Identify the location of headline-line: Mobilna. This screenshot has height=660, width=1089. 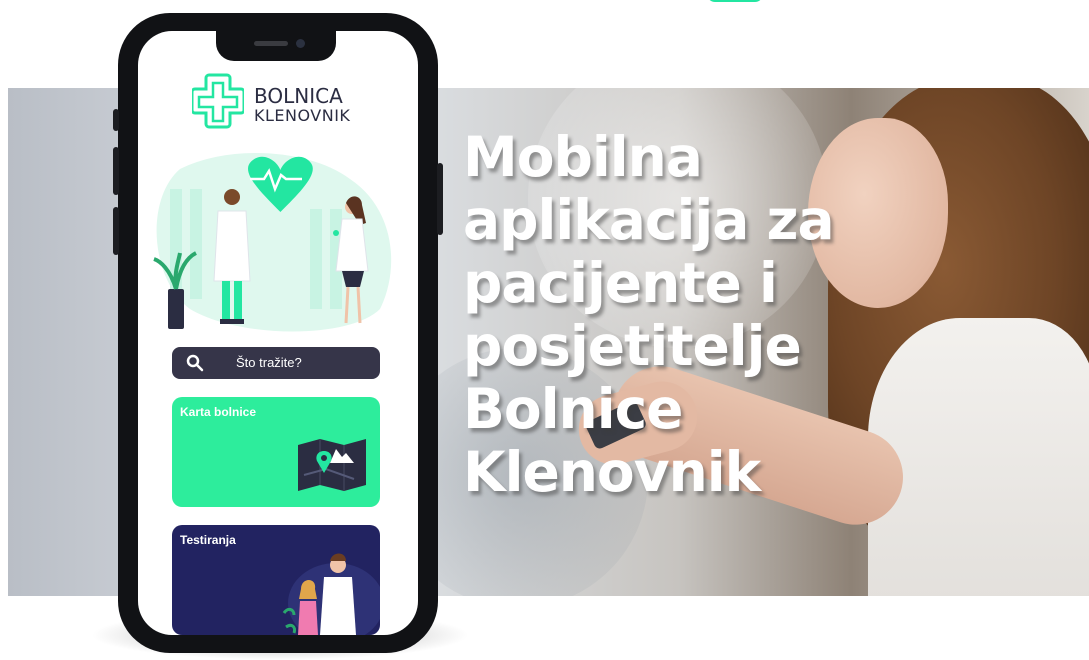
(583, 157).